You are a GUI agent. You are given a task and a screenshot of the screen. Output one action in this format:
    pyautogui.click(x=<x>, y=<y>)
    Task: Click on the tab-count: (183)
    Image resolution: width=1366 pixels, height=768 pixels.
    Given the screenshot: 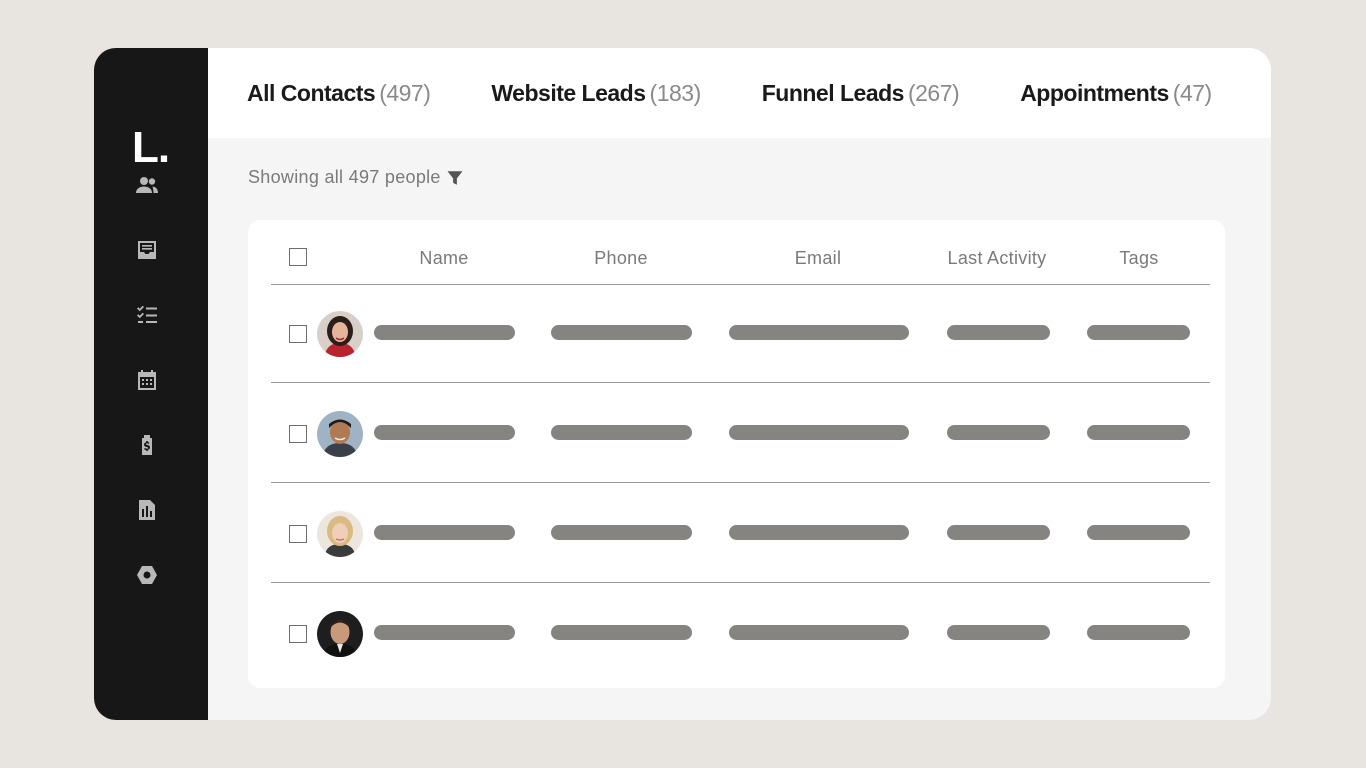 What is the action you would take?
    pyautogui.click(x=675, y=92)
    